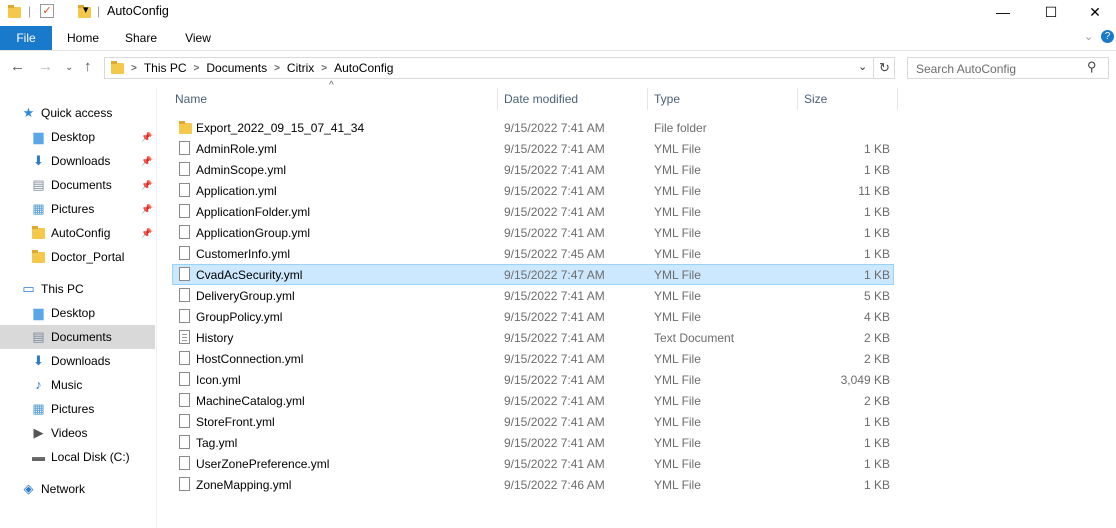  I want to click on nav-item-documents: ▤ Documents, so click(77, 337).